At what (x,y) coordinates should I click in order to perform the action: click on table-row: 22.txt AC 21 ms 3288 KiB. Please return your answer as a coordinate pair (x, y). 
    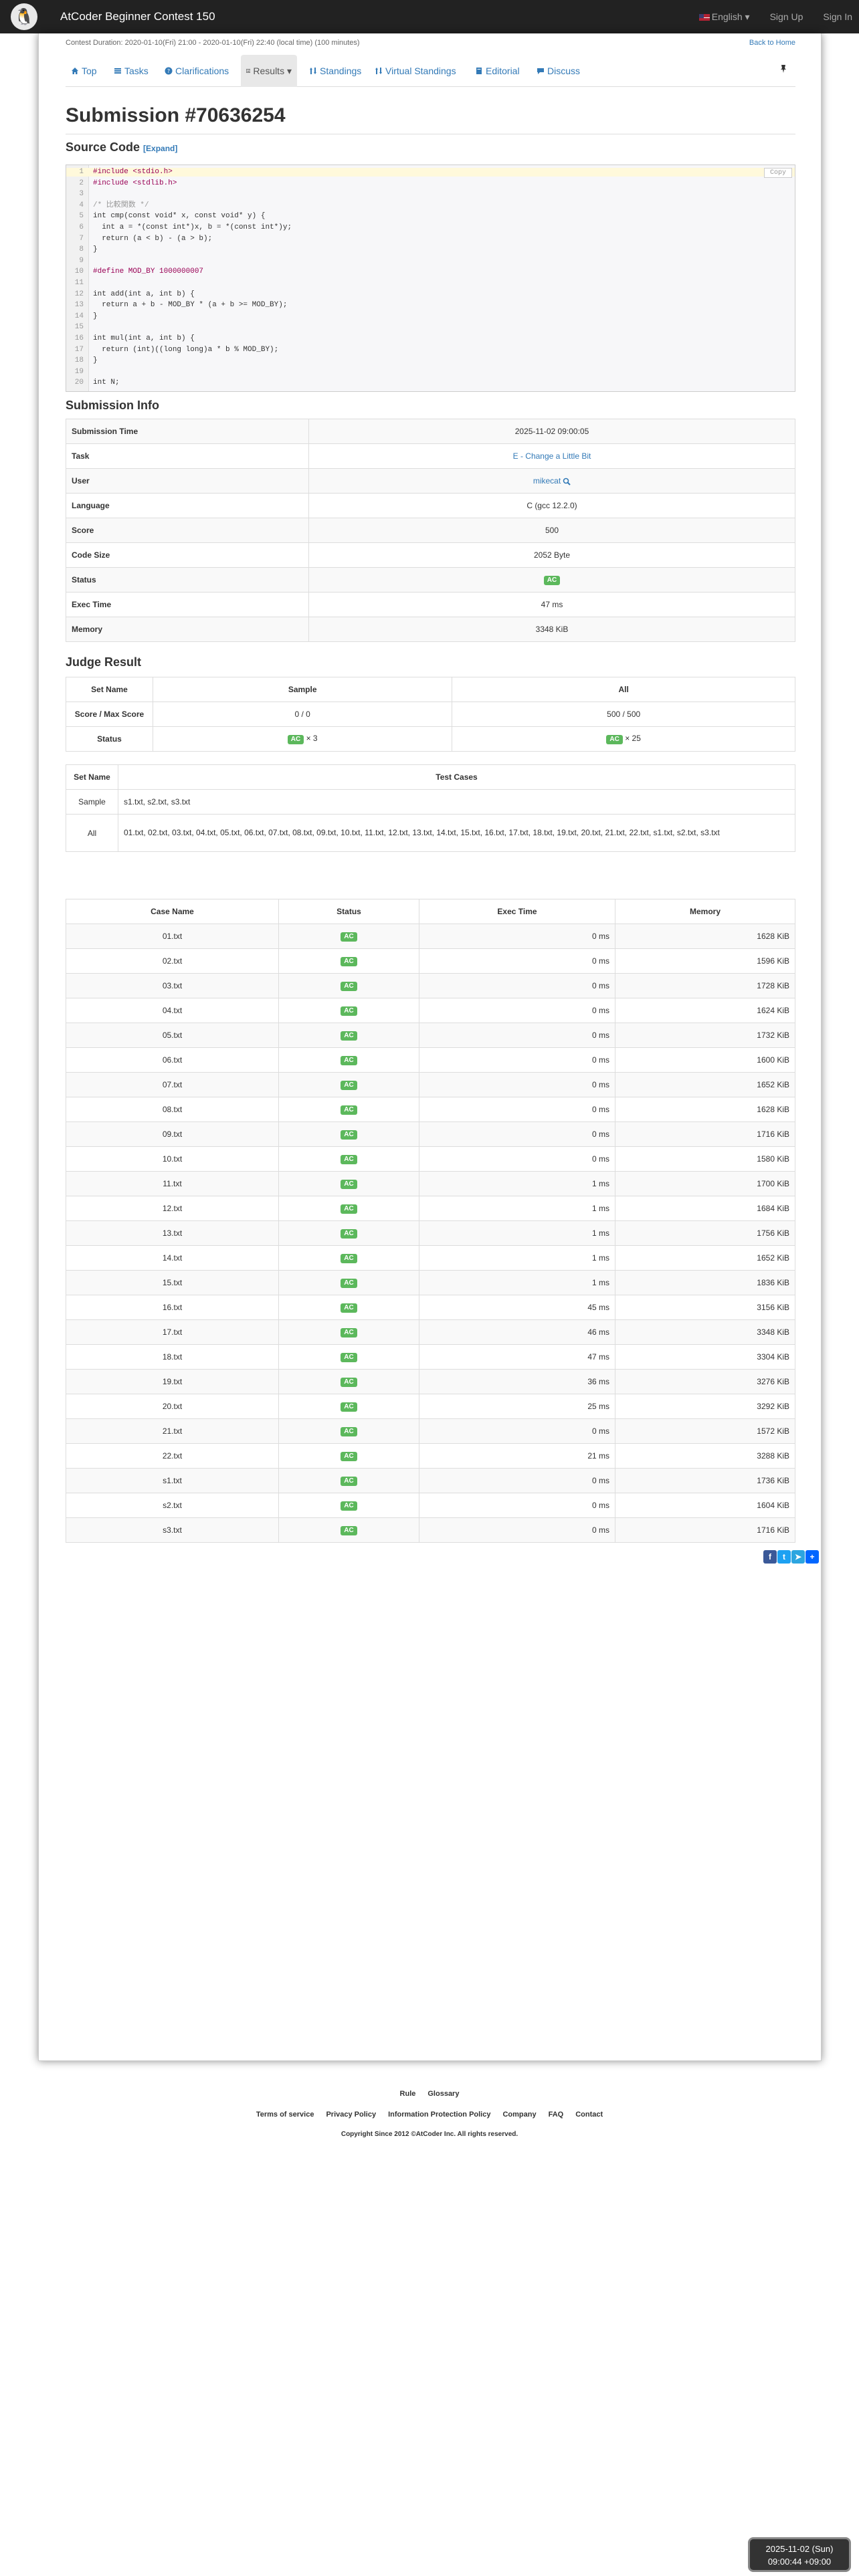
    Looking at the image, I should click on (431, 1456).